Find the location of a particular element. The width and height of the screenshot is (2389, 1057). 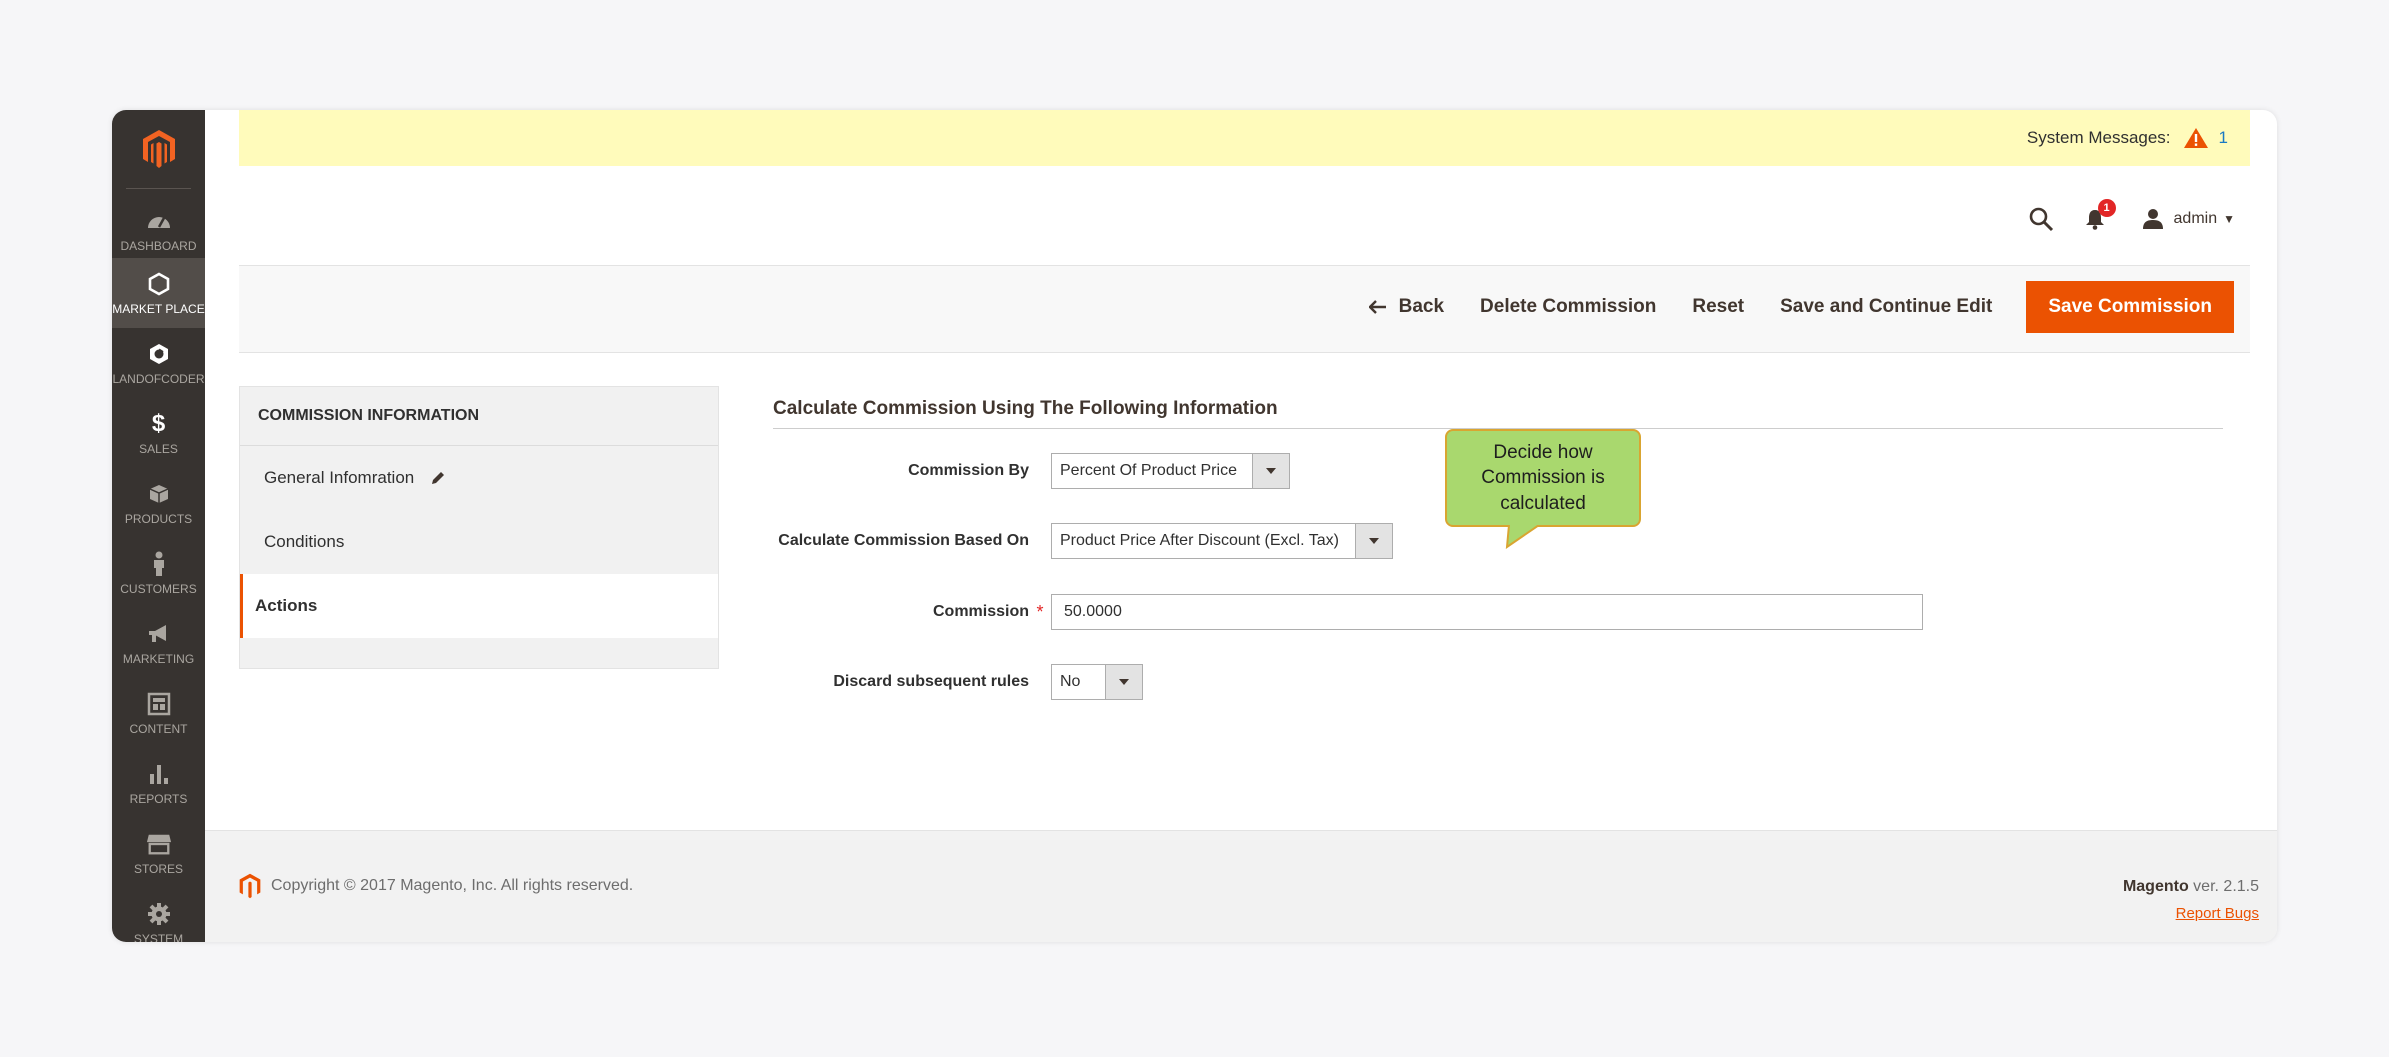

gear-icon is located at coordinates (159, 914).